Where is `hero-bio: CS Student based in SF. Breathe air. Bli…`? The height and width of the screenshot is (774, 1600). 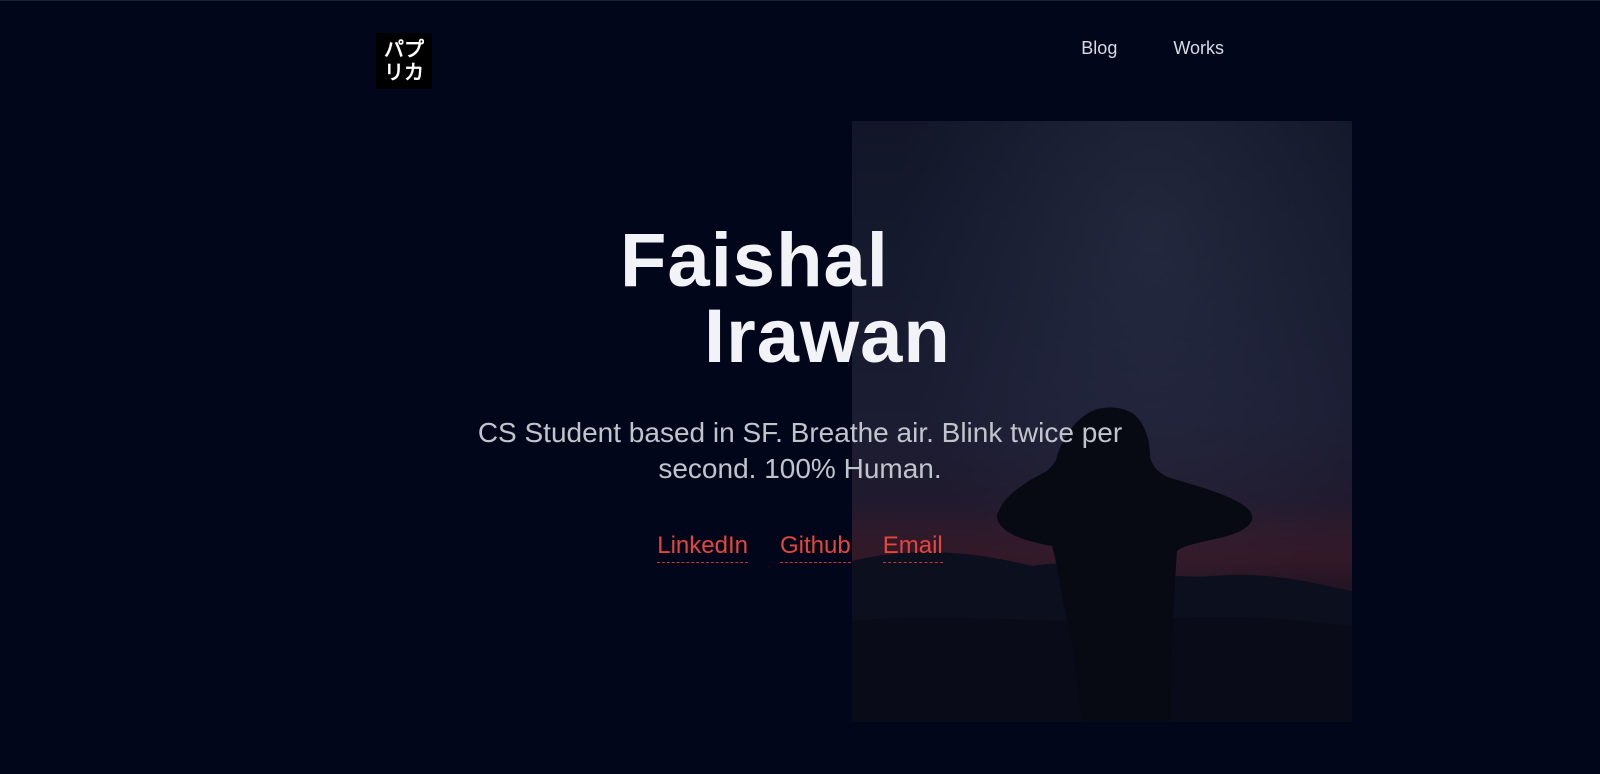 hero-bio: CS Student based in SF. Breathe air. Bli… is located at coordinates (800, 450).